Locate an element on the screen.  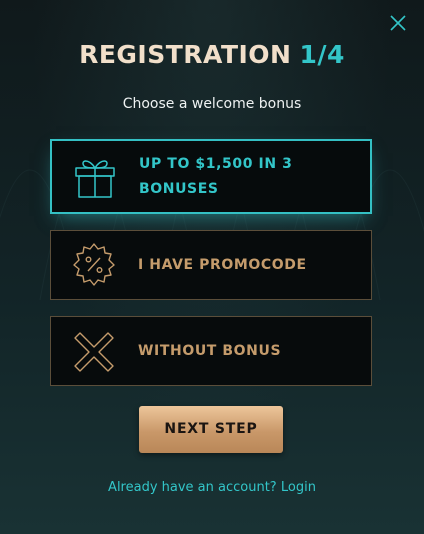
bonus-option-label: I HAVE PROMOCODE is located at coordinates (222, 265).